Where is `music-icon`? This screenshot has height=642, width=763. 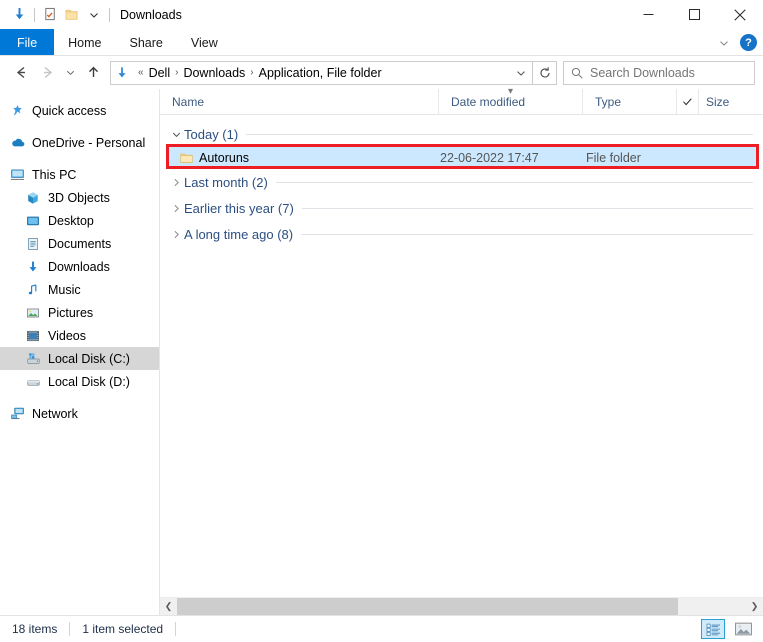
music-icon is located at coordinates (37, 290).